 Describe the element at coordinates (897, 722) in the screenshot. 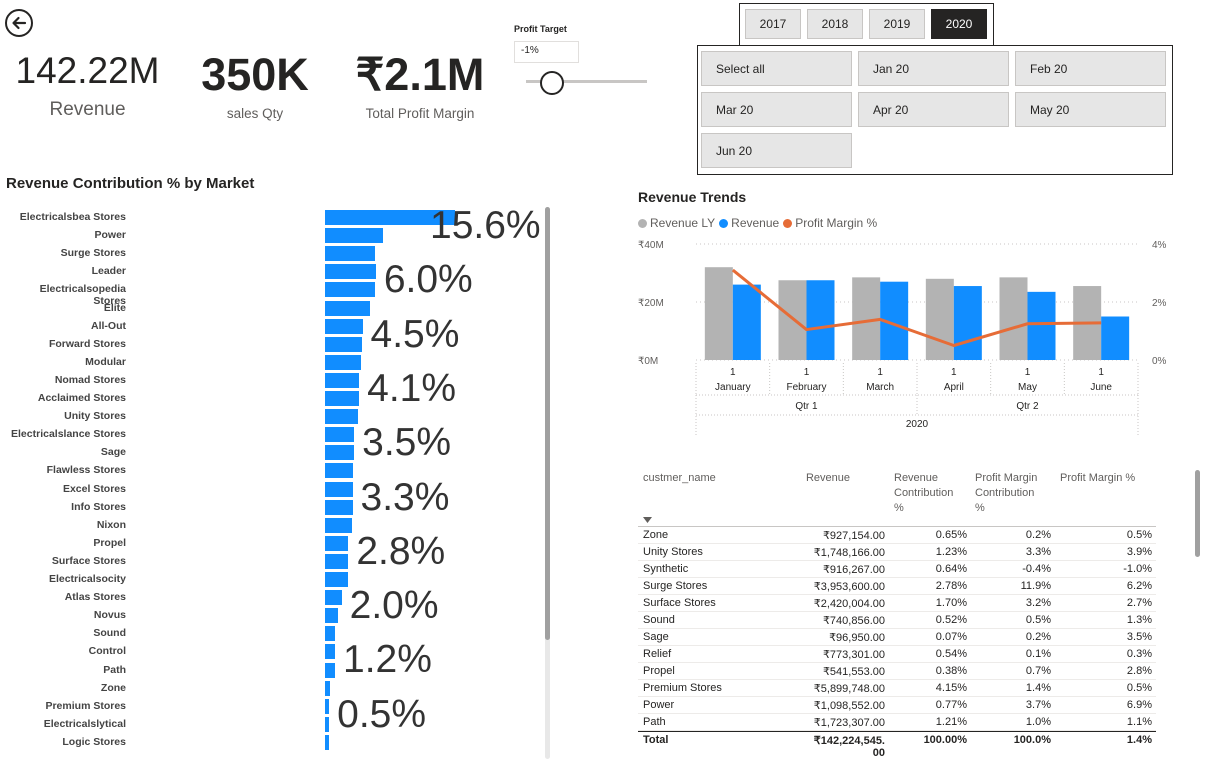

I see `table-row: Path ₹1,723,307.00 1.21% 1.0% 1.1%` at that location.